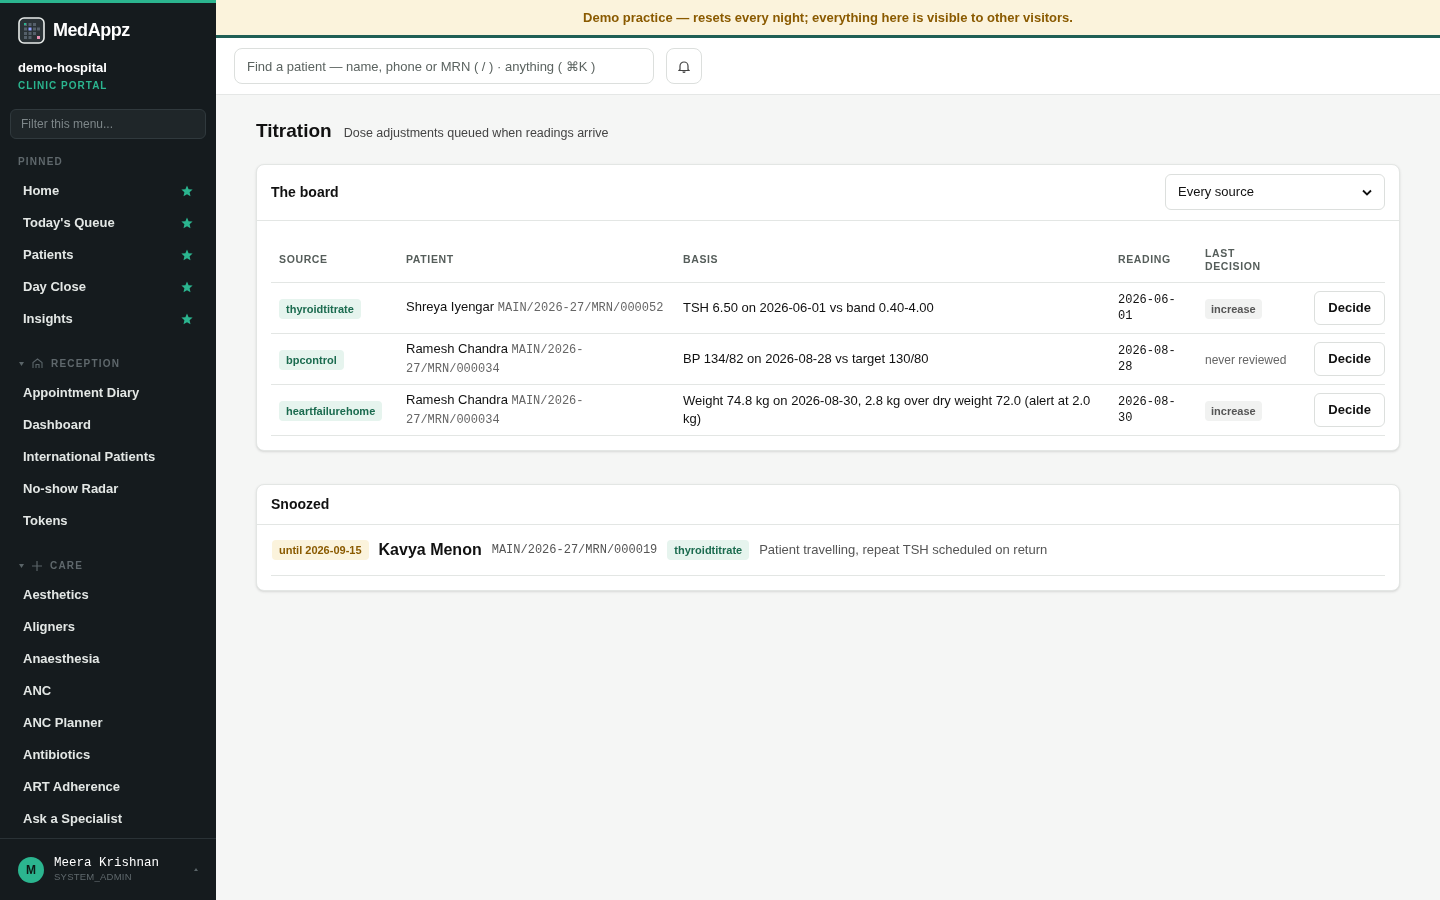  What do you see at coordinates (108, 392) in the screenshot?
I see `nav-item: Appointment Diary` at bounding box center [108, 392].